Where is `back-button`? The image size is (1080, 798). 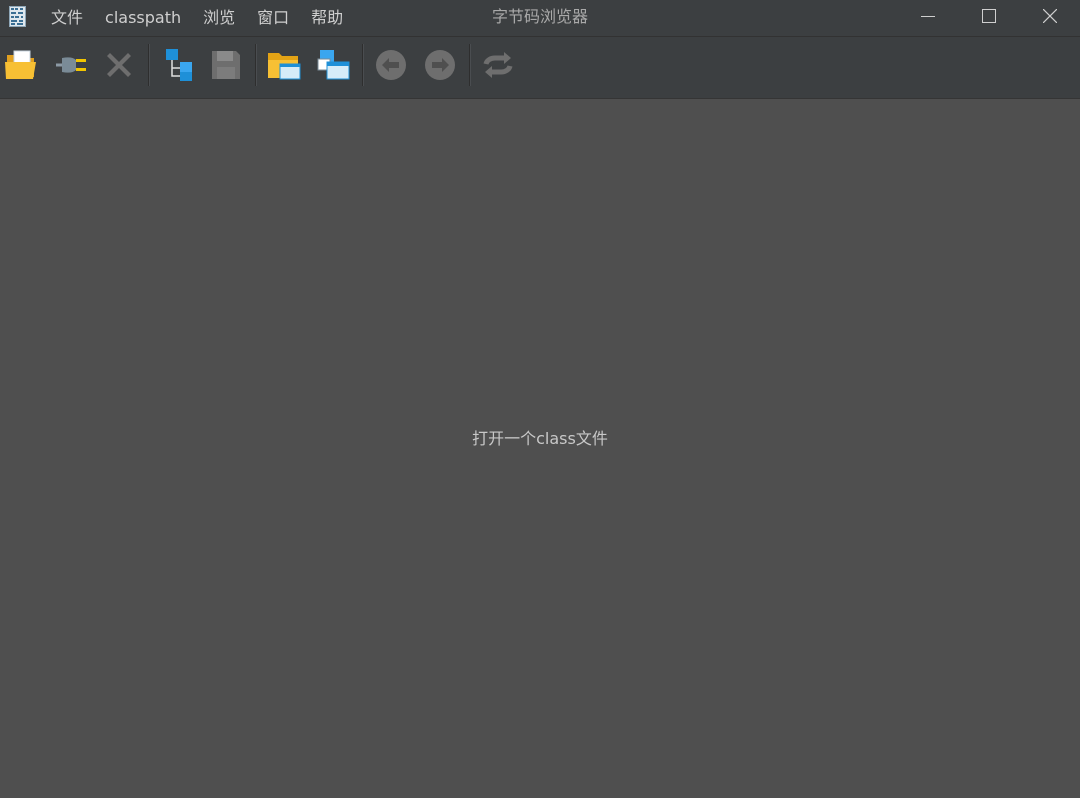
back-button is located at coordinates (391, 65).